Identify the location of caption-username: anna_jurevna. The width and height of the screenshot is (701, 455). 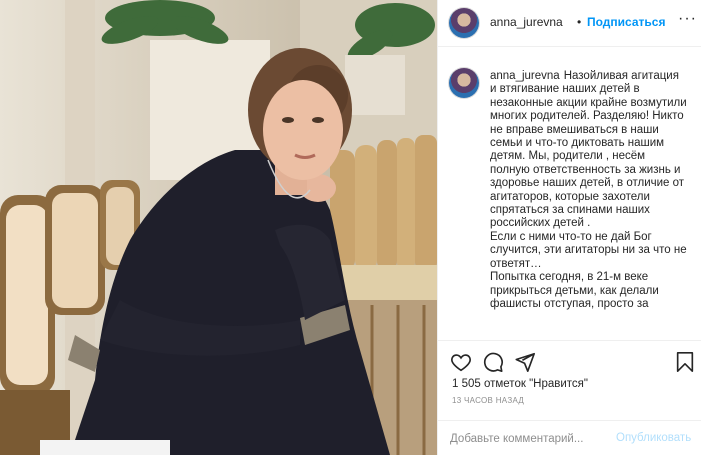
(525, 76).